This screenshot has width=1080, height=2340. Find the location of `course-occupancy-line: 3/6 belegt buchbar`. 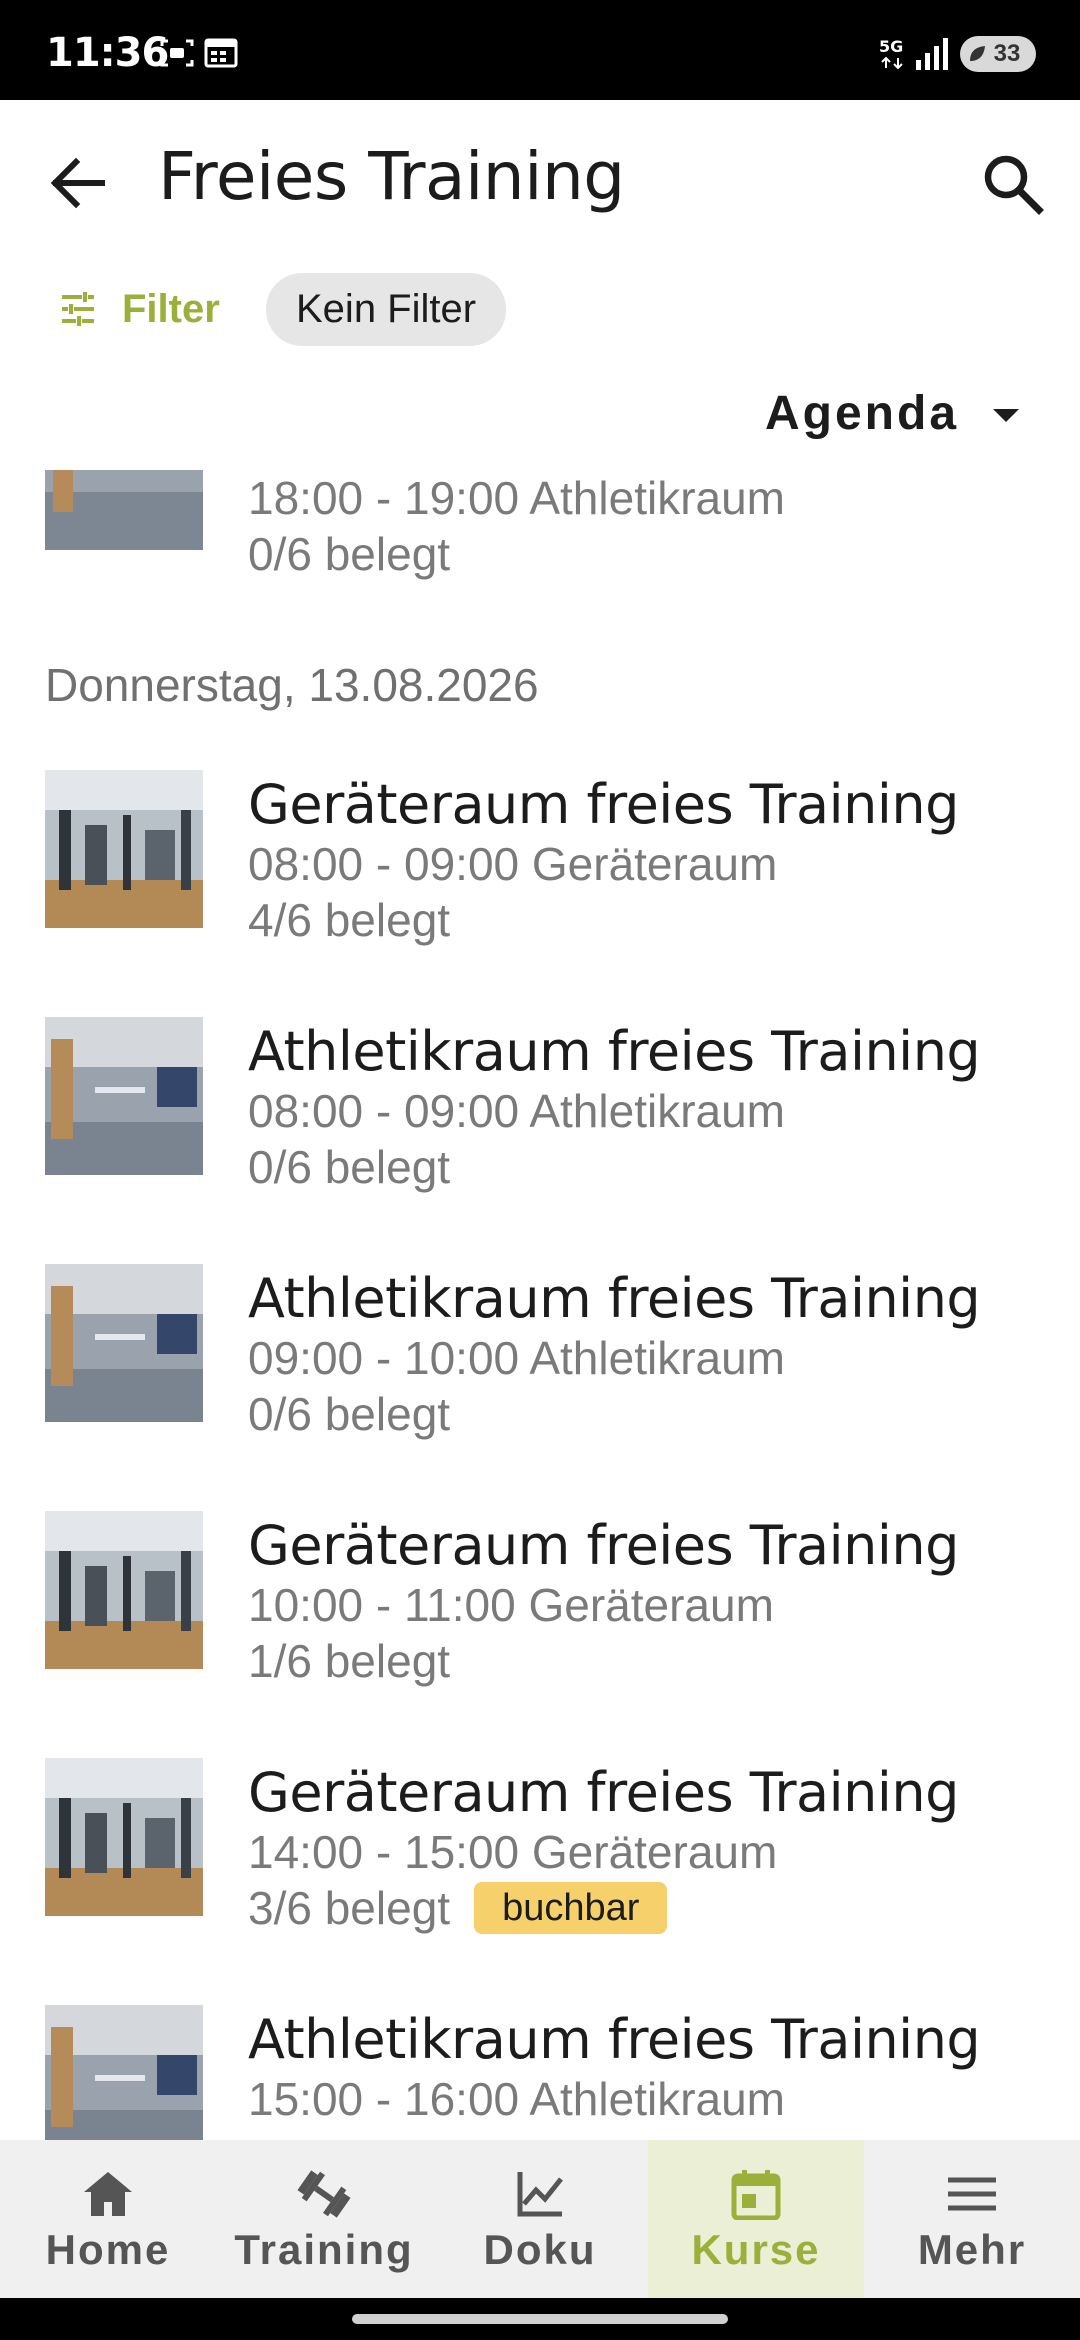

course-occupancy-line: 3/6 belegt buchbar is located at coordinates (603, 1908).